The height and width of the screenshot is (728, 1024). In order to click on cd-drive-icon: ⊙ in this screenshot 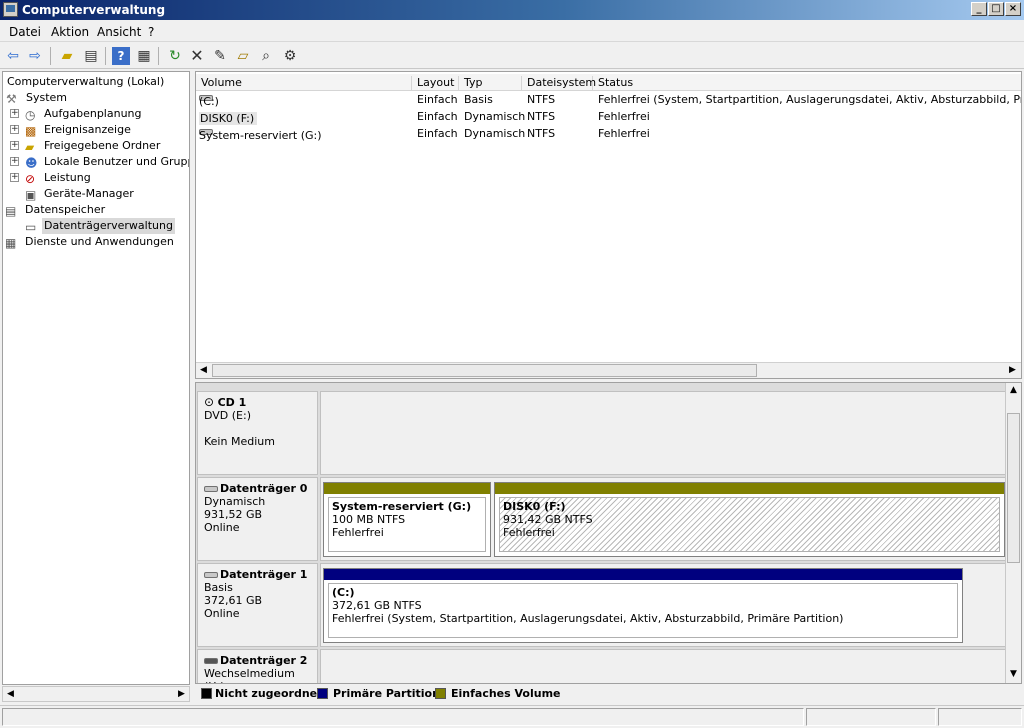, I will do `click(209, 402)`.